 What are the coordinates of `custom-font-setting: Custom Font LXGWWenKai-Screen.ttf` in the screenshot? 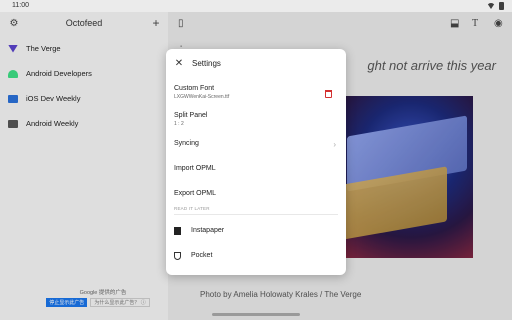 It's located at (256, 90).